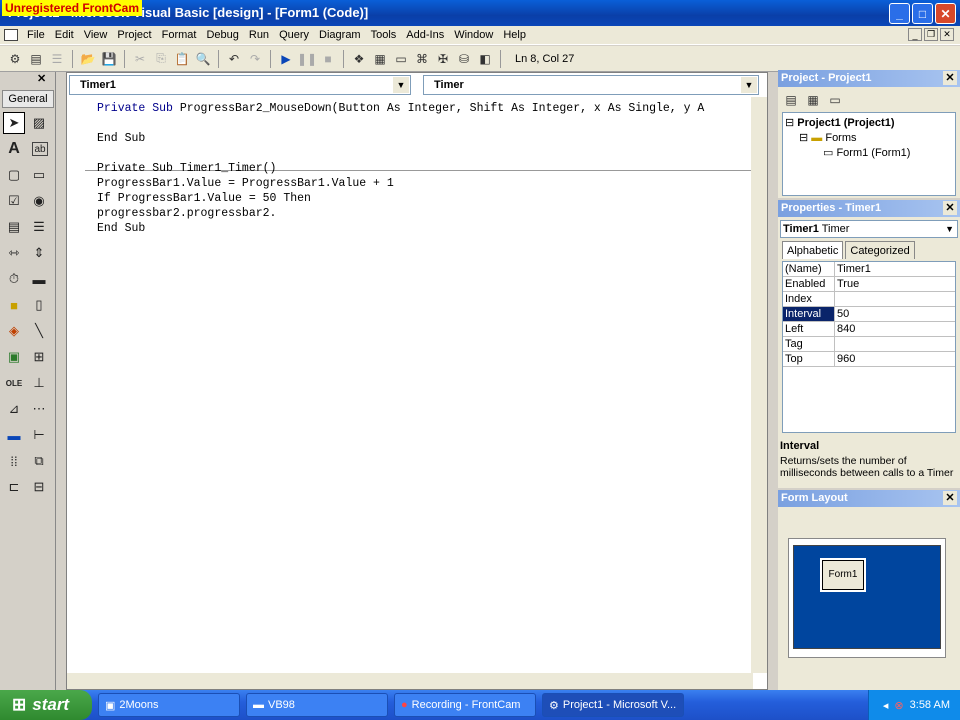  I want to click on tab-categorized: Categorized, so click(880, 250).